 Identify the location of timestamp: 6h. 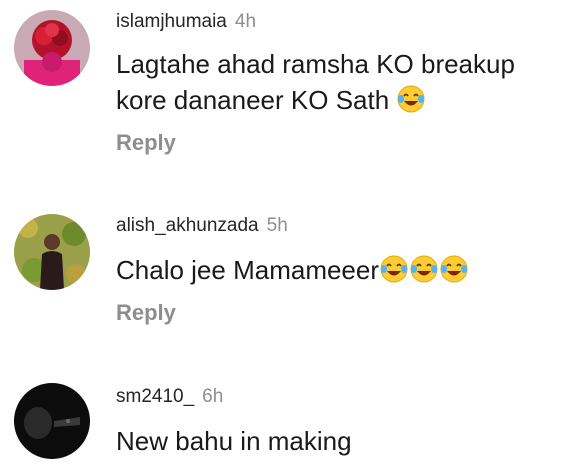
(213, 396).